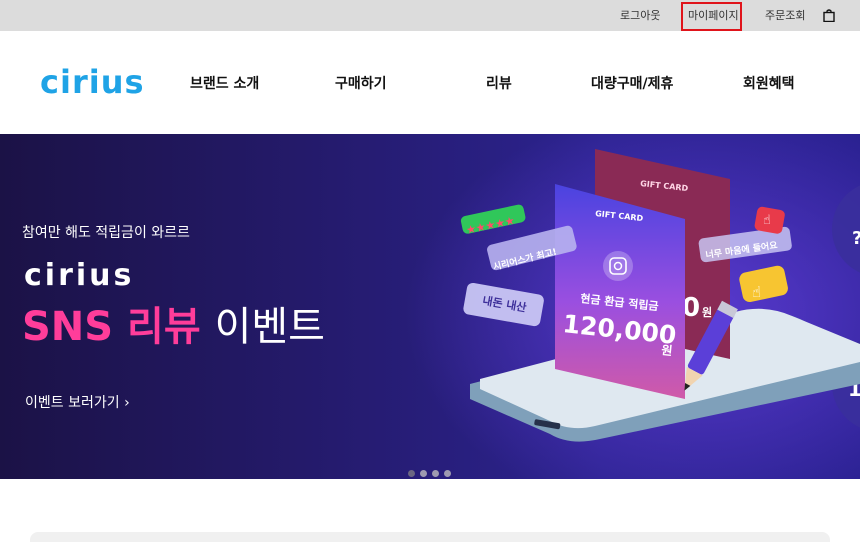 The image size is (860, 542). What do you see at coordinates (269, 327) in the screenshot?
I see `headline-white-text: 이벤트` at bounding box center [269, 327].